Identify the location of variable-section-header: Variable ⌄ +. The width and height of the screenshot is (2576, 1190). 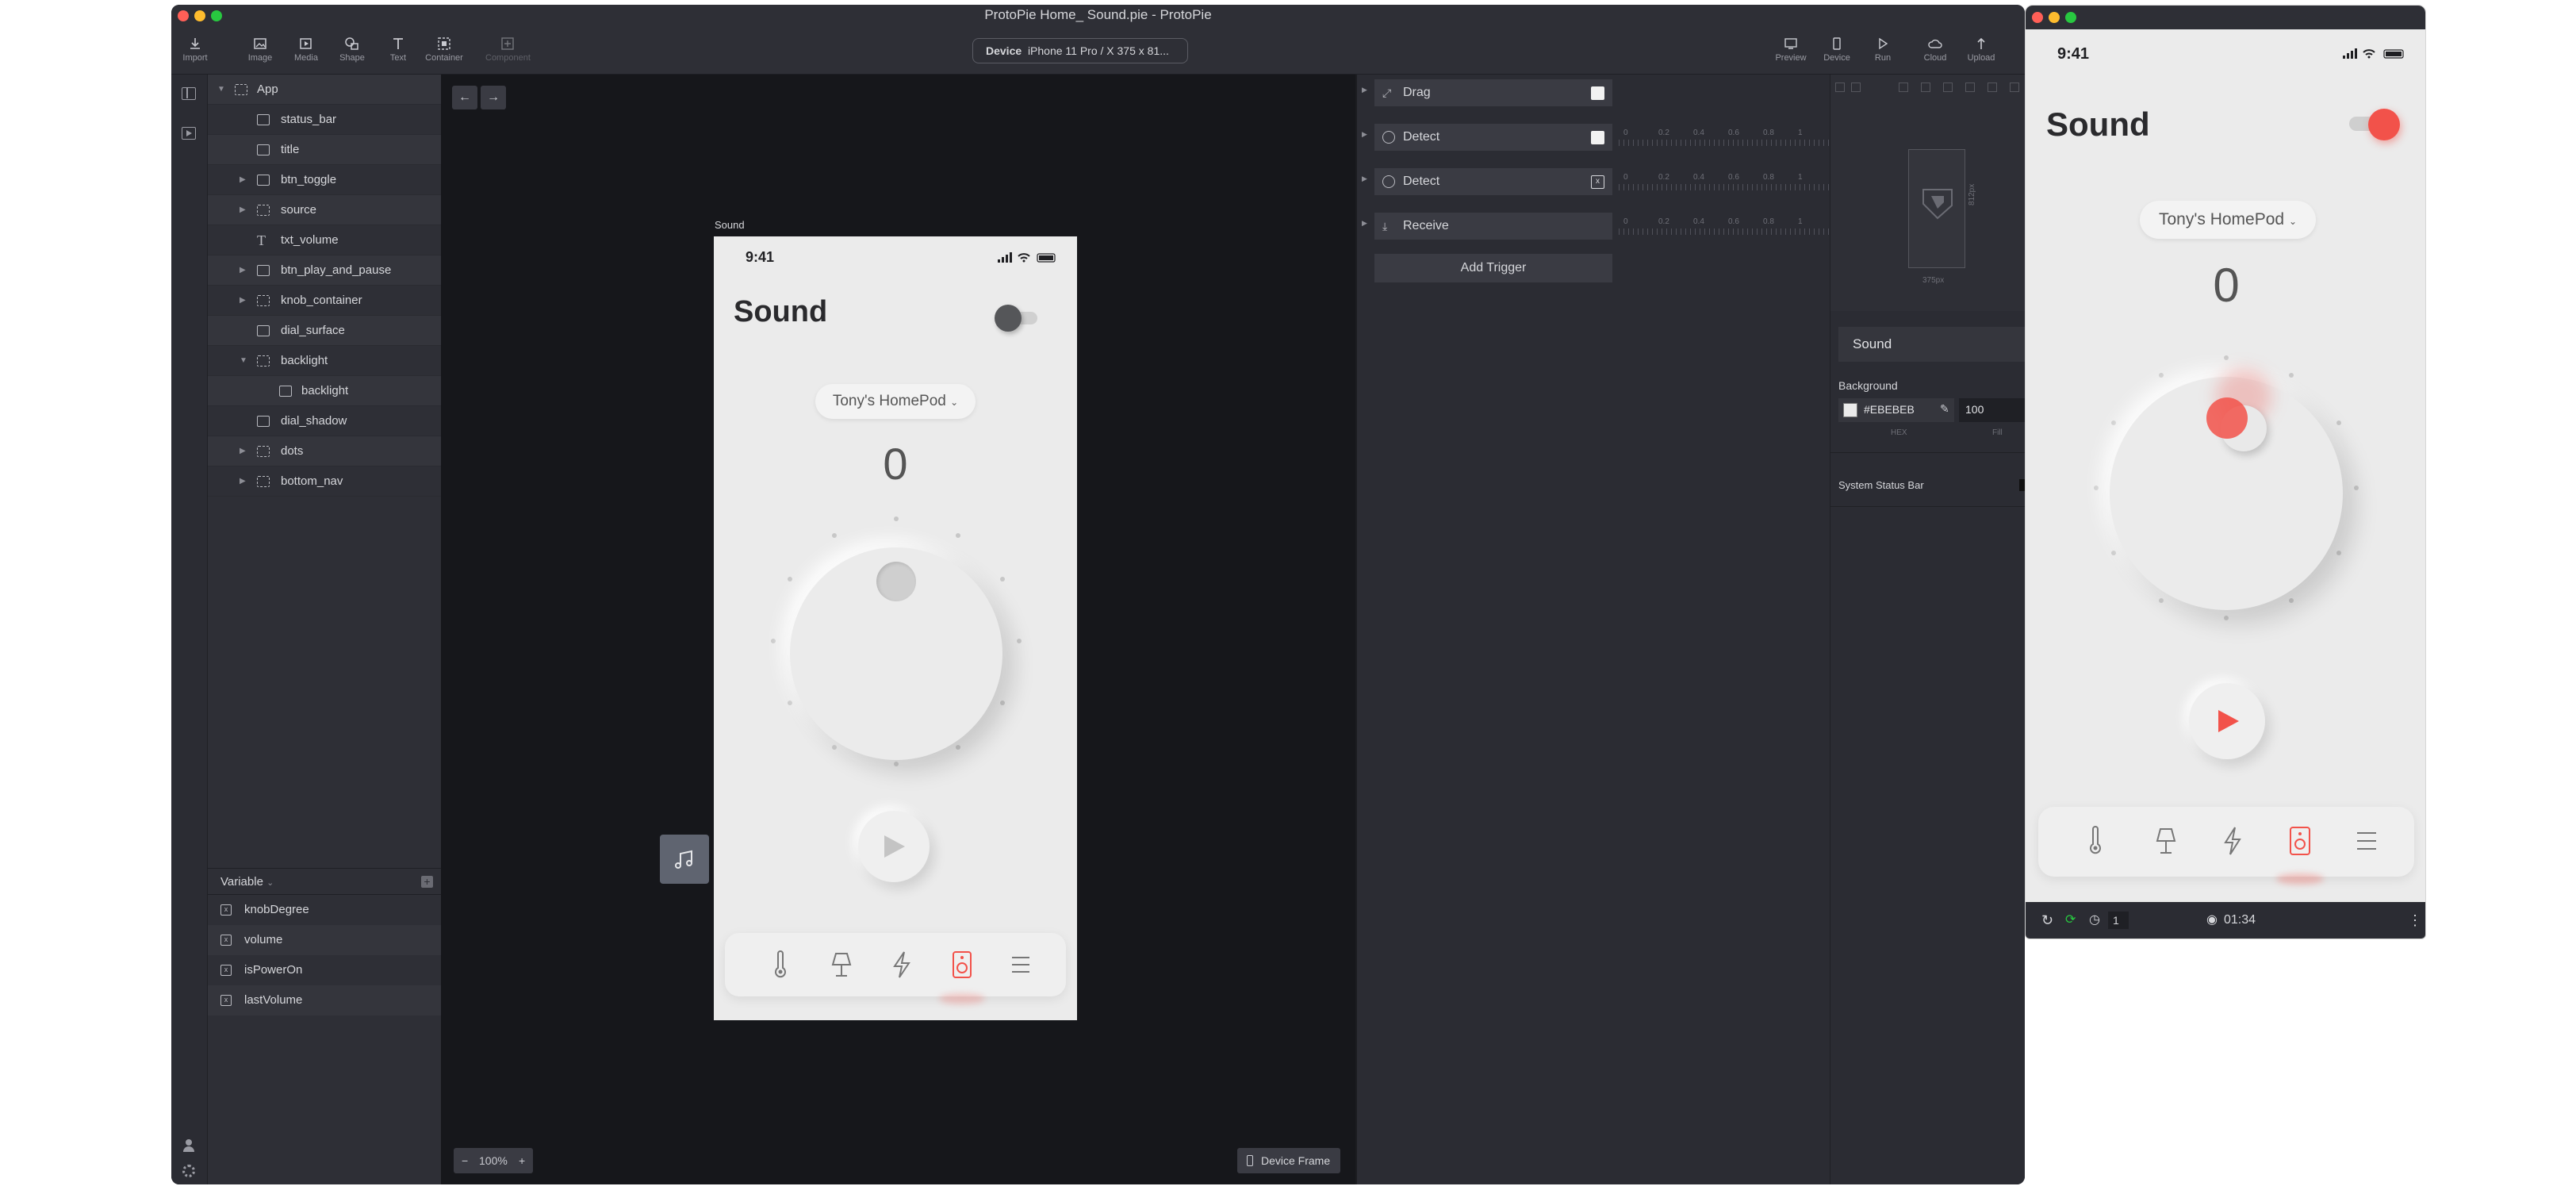
(324, 881).